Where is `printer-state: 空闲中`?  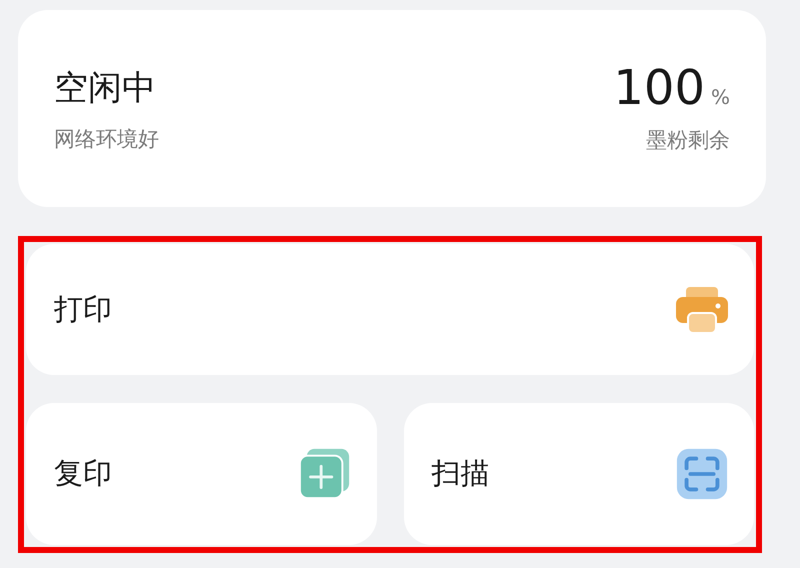 printer-state: 空闲中 is located at coordinates (105, 88).